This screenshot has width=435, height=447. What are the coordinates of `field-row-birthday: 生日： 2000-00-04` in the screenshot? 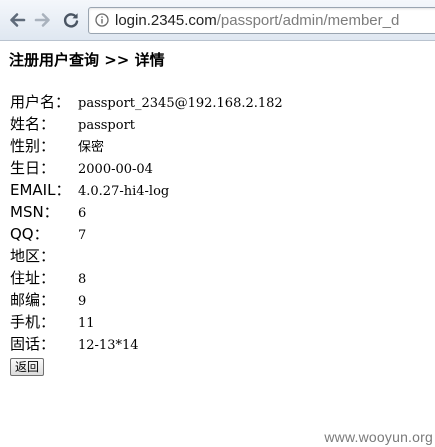 It's located at (146, 168).